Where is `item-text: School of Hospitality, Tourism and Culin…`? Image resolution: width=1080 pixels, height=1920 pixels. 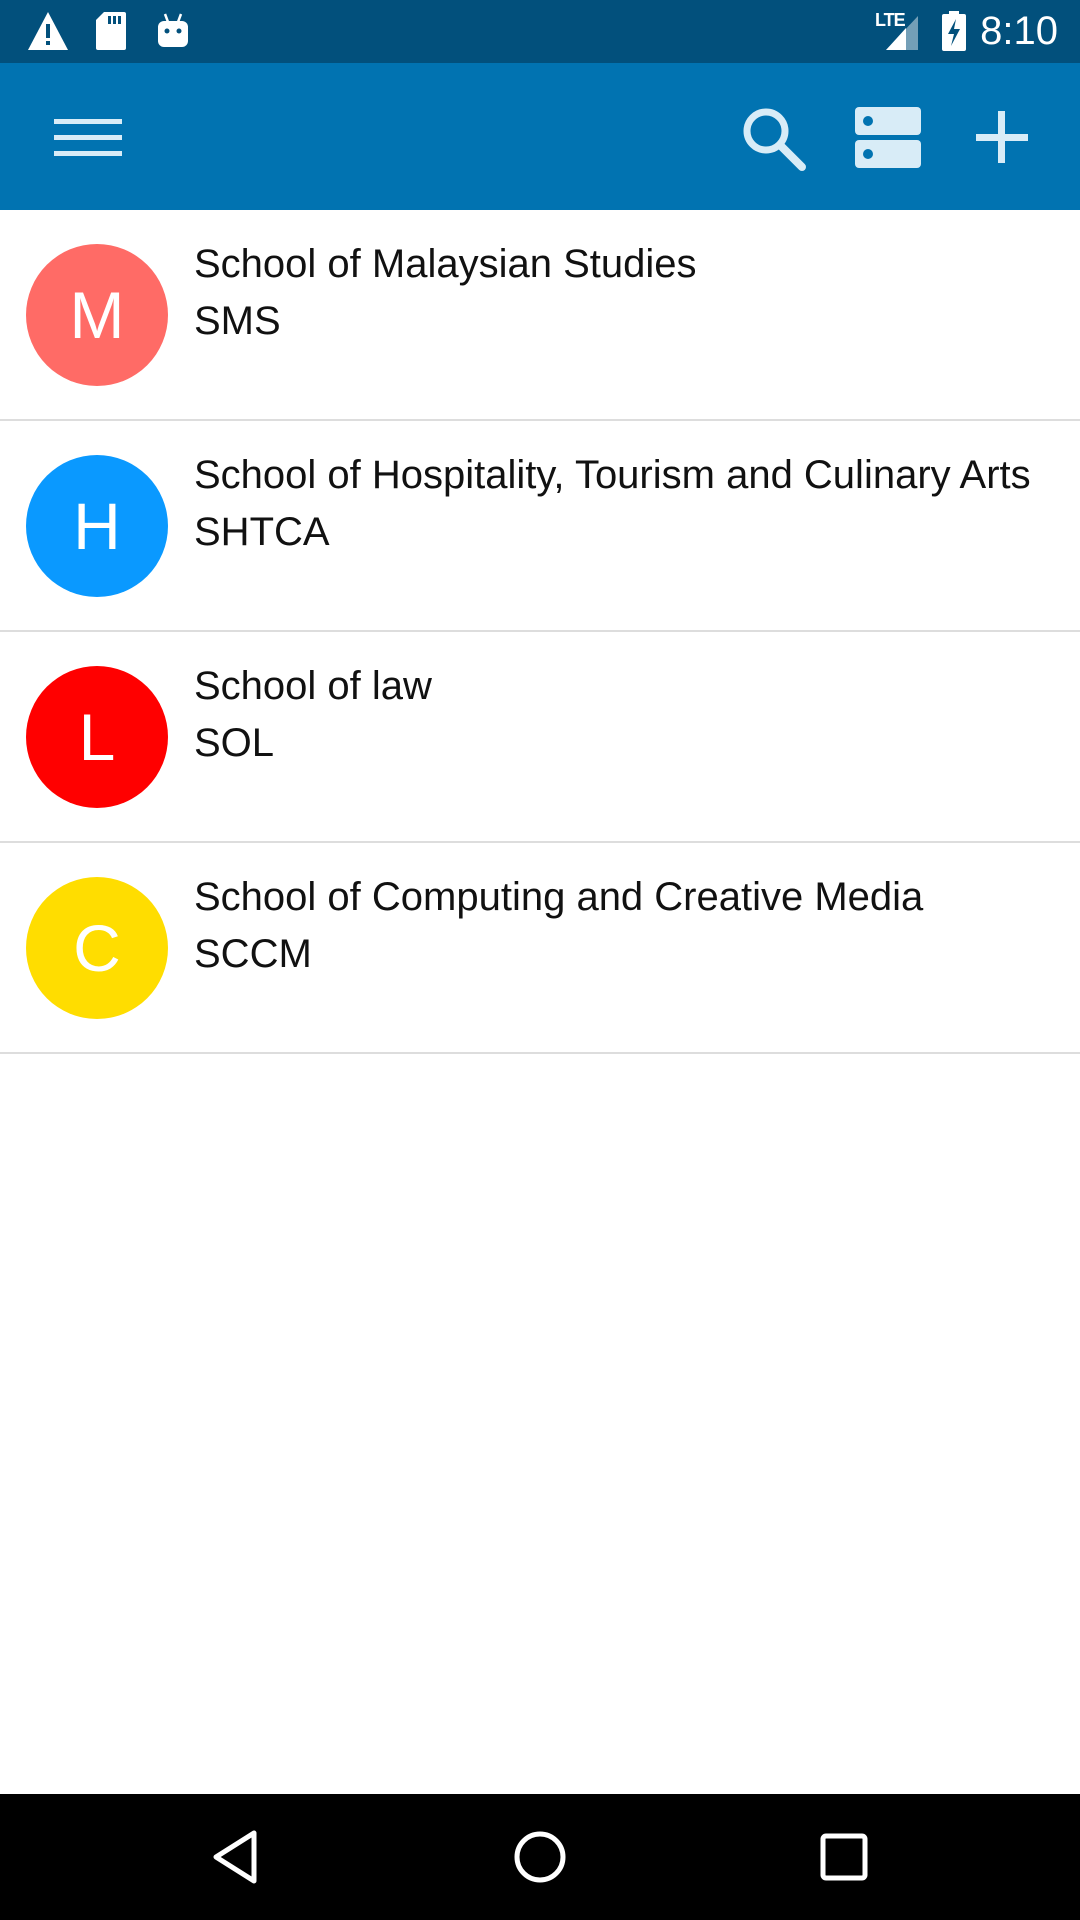 item-text: School of Hospitality, Tourism and Culin… is located at coordinates (614, 503).